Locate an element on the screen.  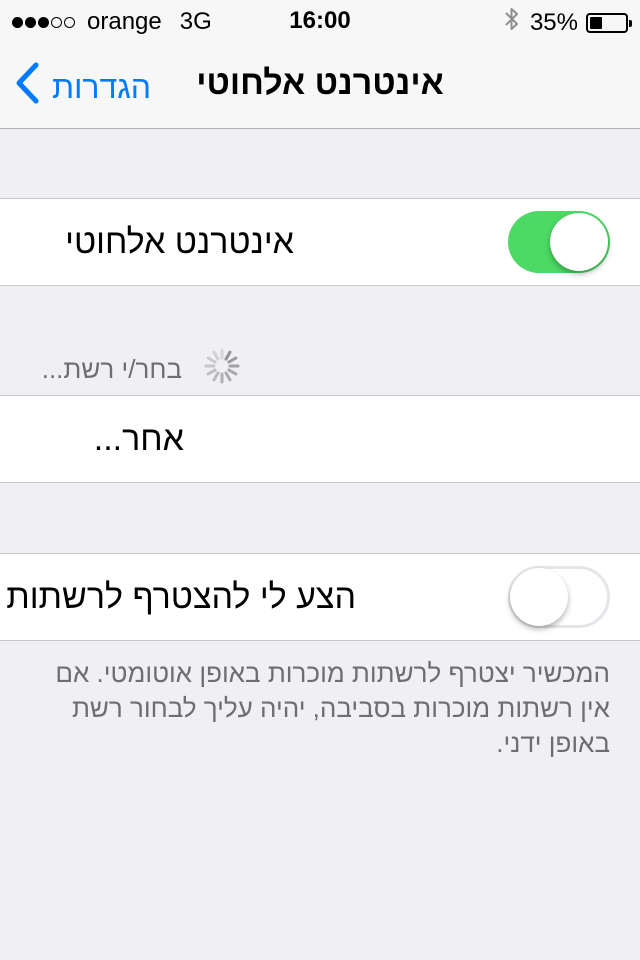
status-bar: orange 3G 16:00 35% is located at coordinates (320, 20).